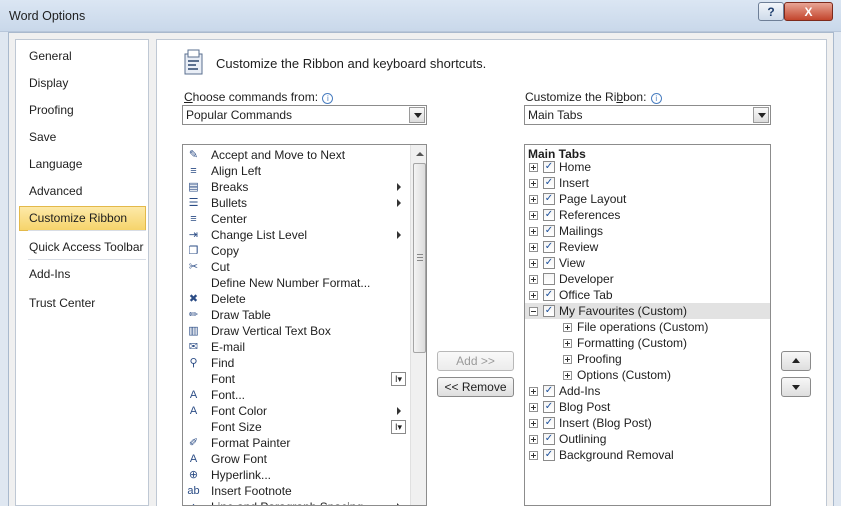  Describe the element at coordinates (297, 443) in the screenshot. I see `command-item: ✐ Format Painter` at that location.